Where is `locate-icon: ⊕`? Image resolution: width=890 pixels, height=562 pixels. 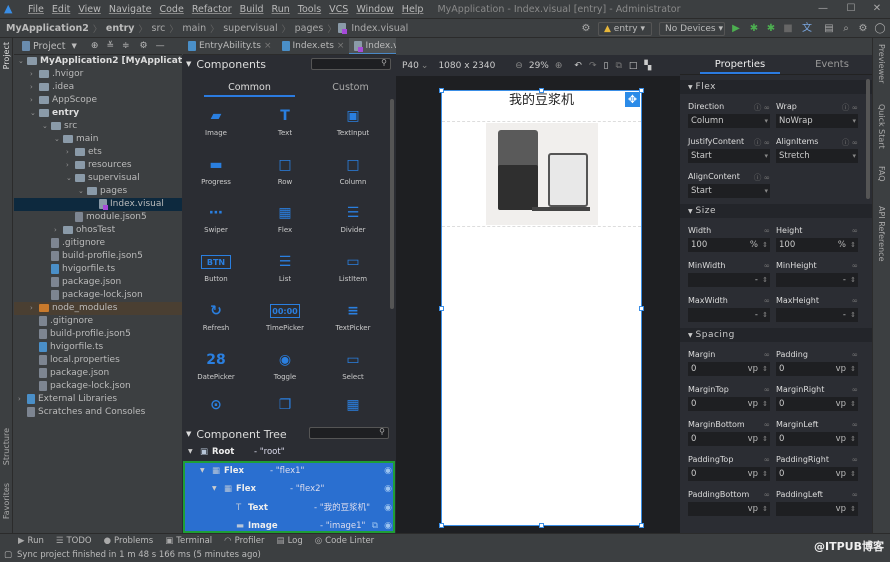
locate-icon: ⊕ is located at coordinates (95, 46).